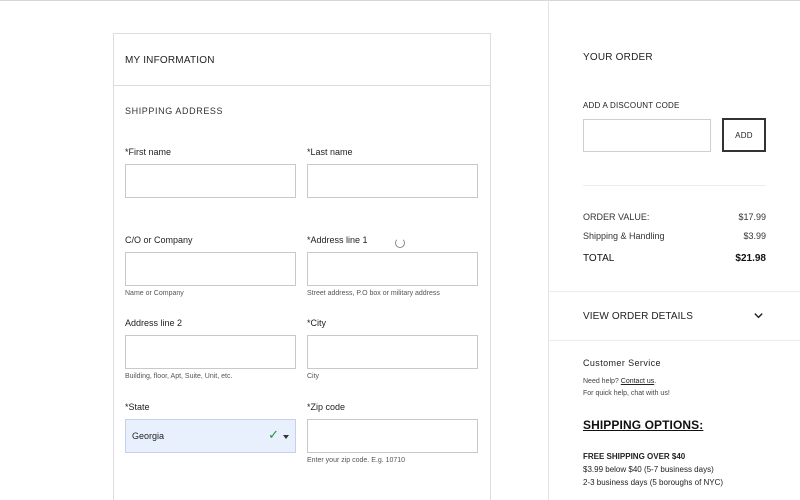 This screenshot has height=500, width=800. I want to click on zip-code-hint: Enter your zip code. E.g. 10710, so click(356, 460).